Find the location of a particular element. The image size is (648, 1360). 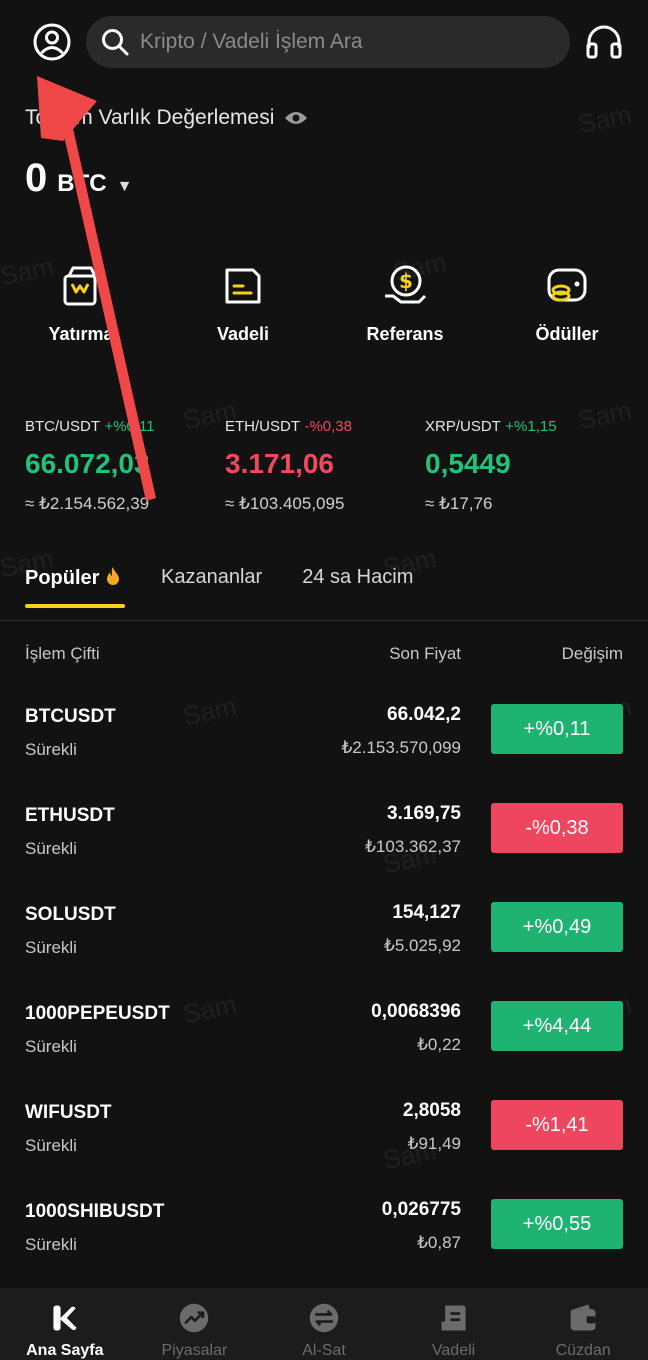

quick-action-deposit: Yatırma is located at coordinates (81, 303).